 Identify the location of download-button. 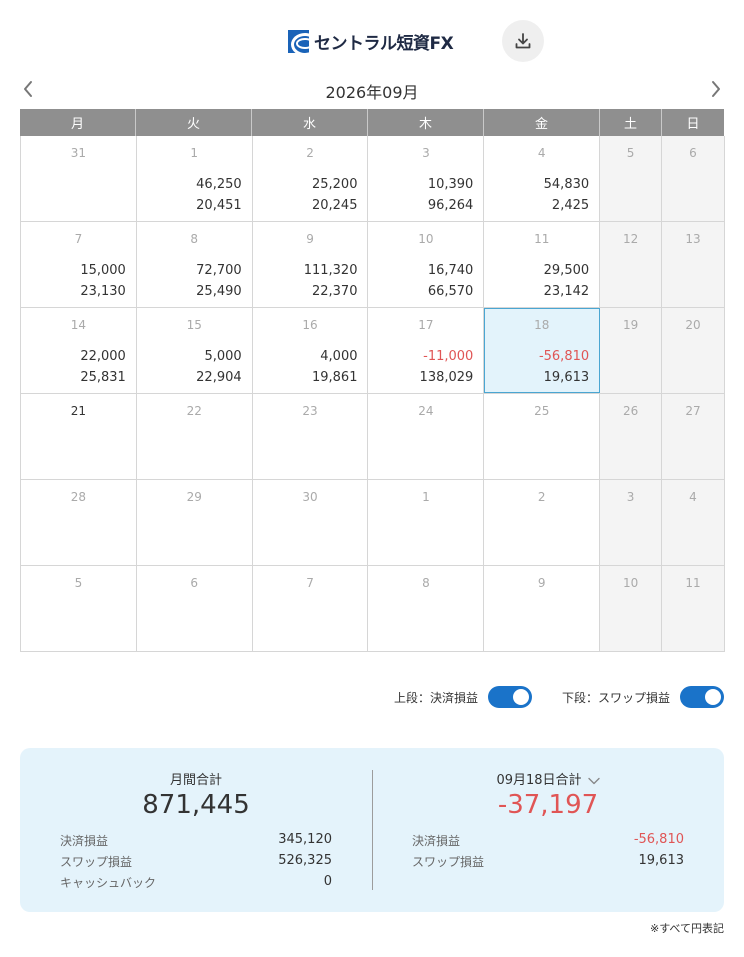
(523, 41).